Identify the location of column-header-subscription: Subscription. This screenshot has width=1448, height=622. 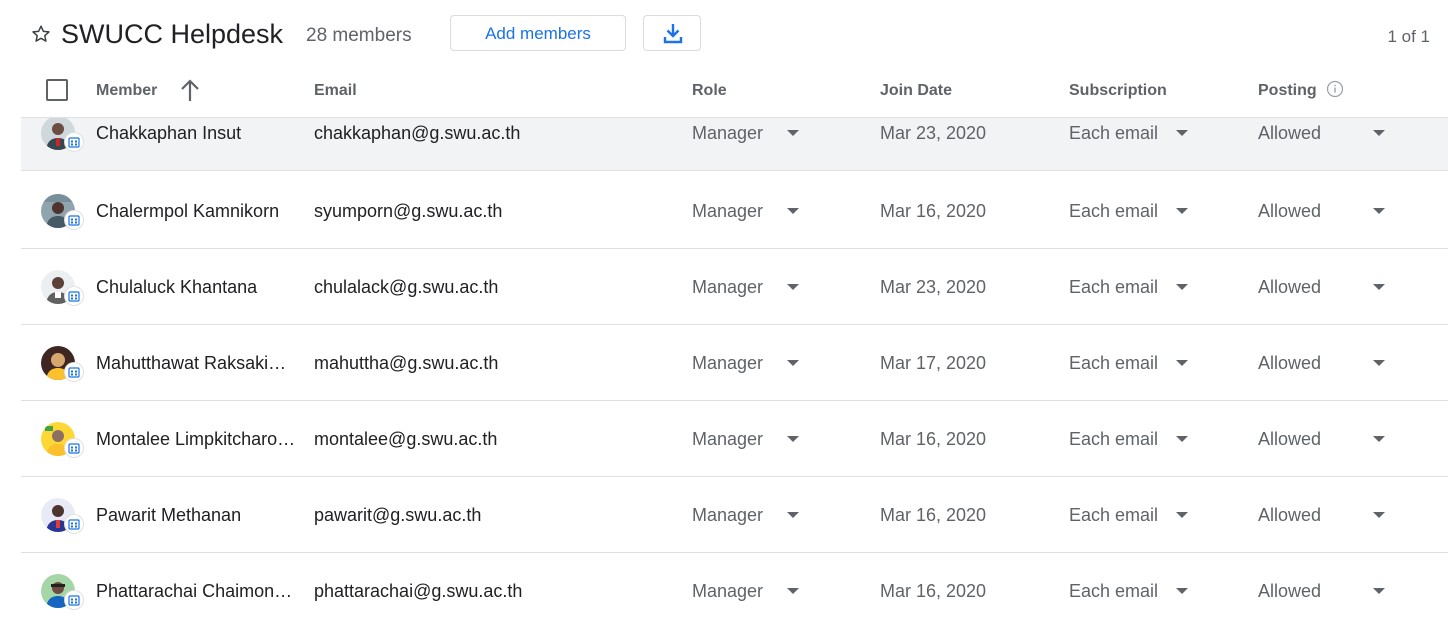
(1118, 91).